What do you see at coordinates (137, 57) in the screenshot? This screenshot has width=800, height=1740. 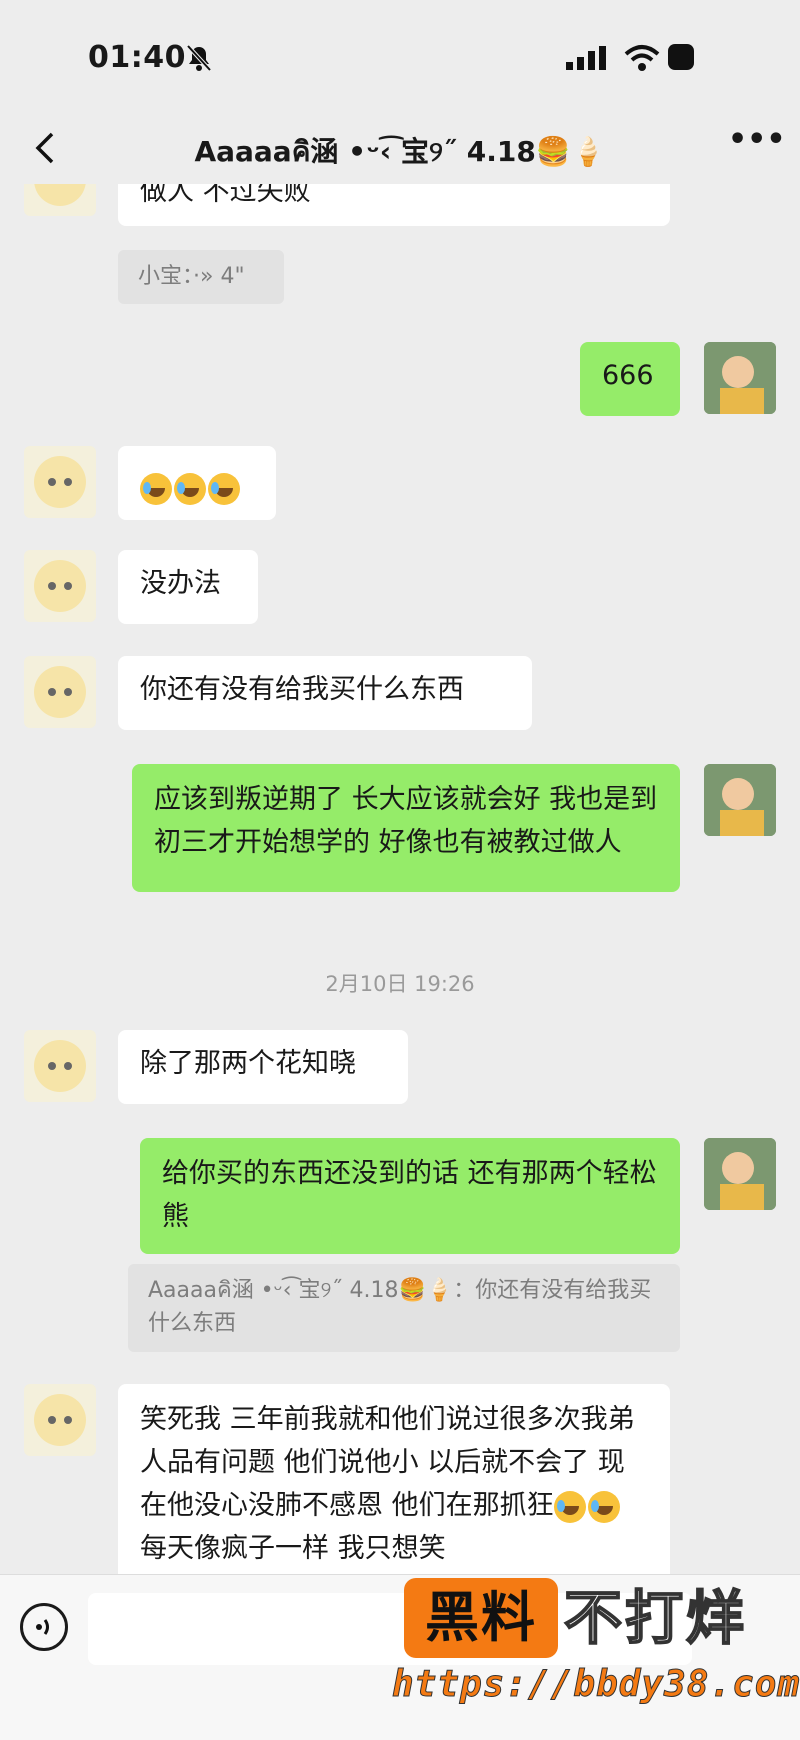 I see `clock: 01:40` at bounding box center [137, 57].